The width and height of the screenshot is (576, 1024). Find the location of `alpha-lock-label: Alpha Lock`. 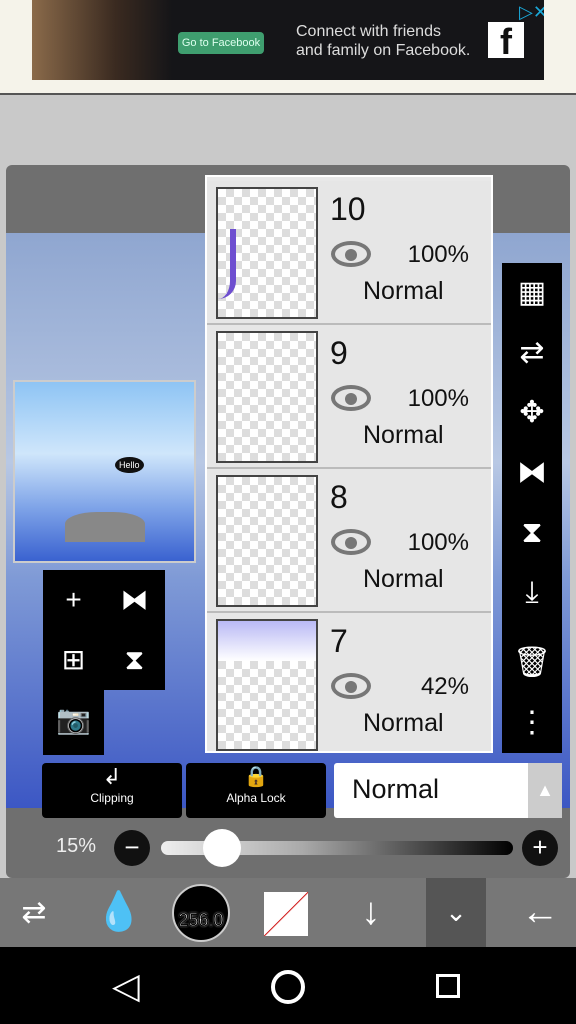

alpha-lock-label: Alpha Lock is located at coordinates (256, 798).